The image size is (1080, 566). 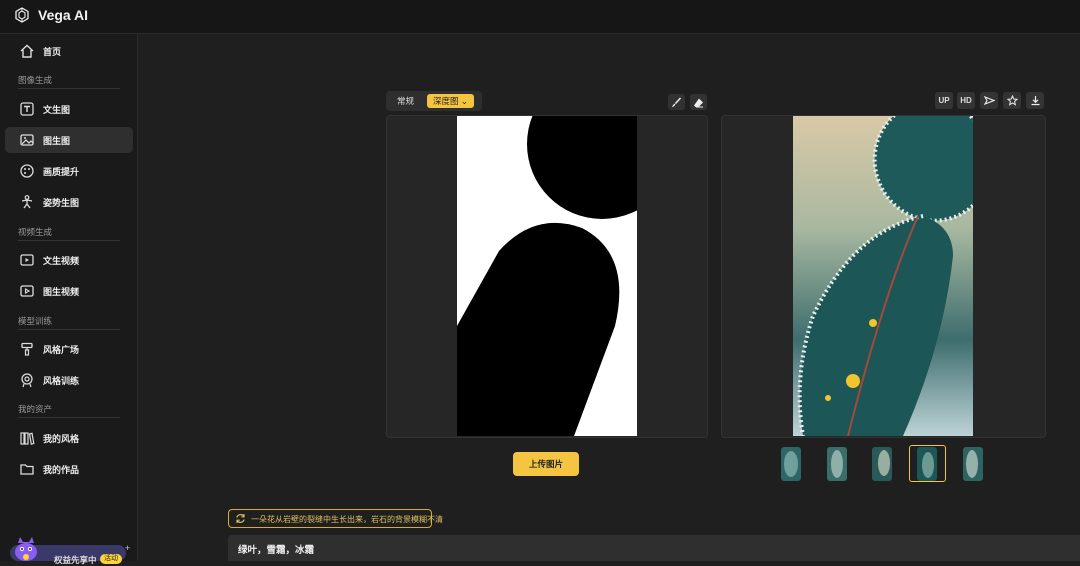 I want to click on prompt-input: 绿叶，雪霜，冰霜, so click(x=654, y=548).